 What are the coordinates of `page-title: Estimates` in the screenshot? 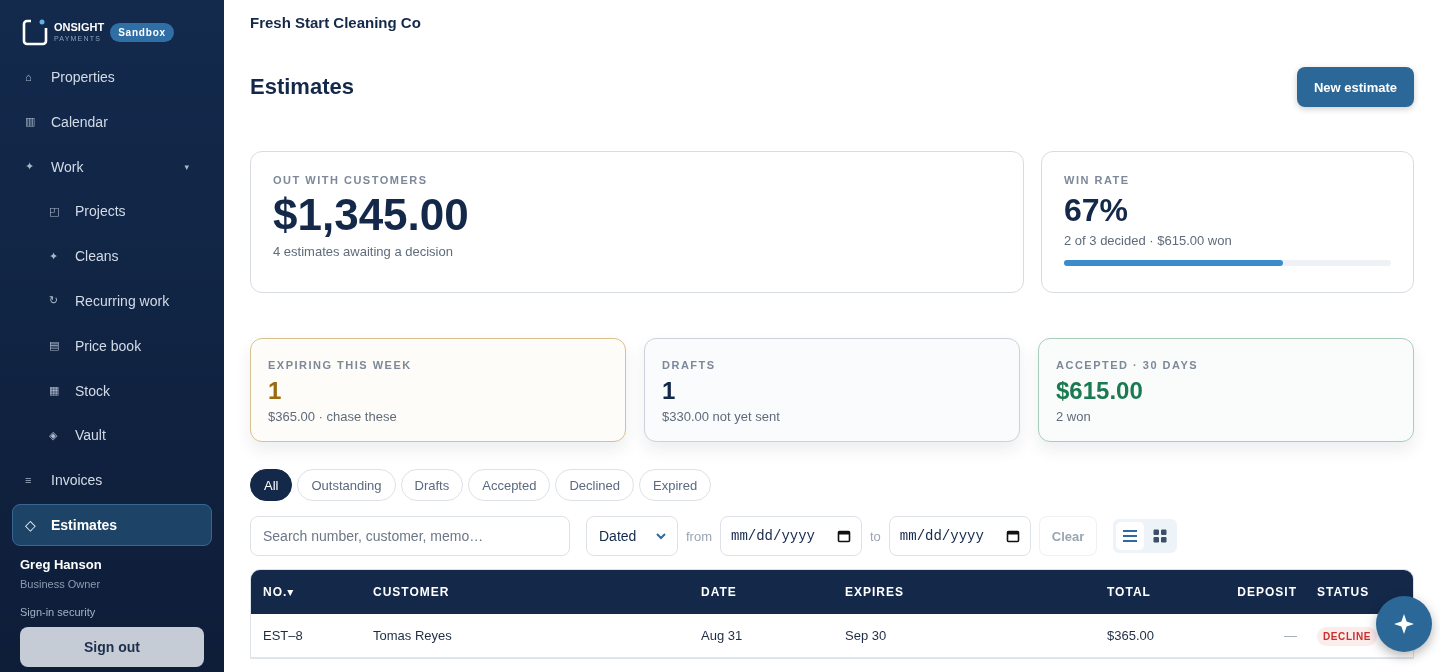 It's located at (302, 87).